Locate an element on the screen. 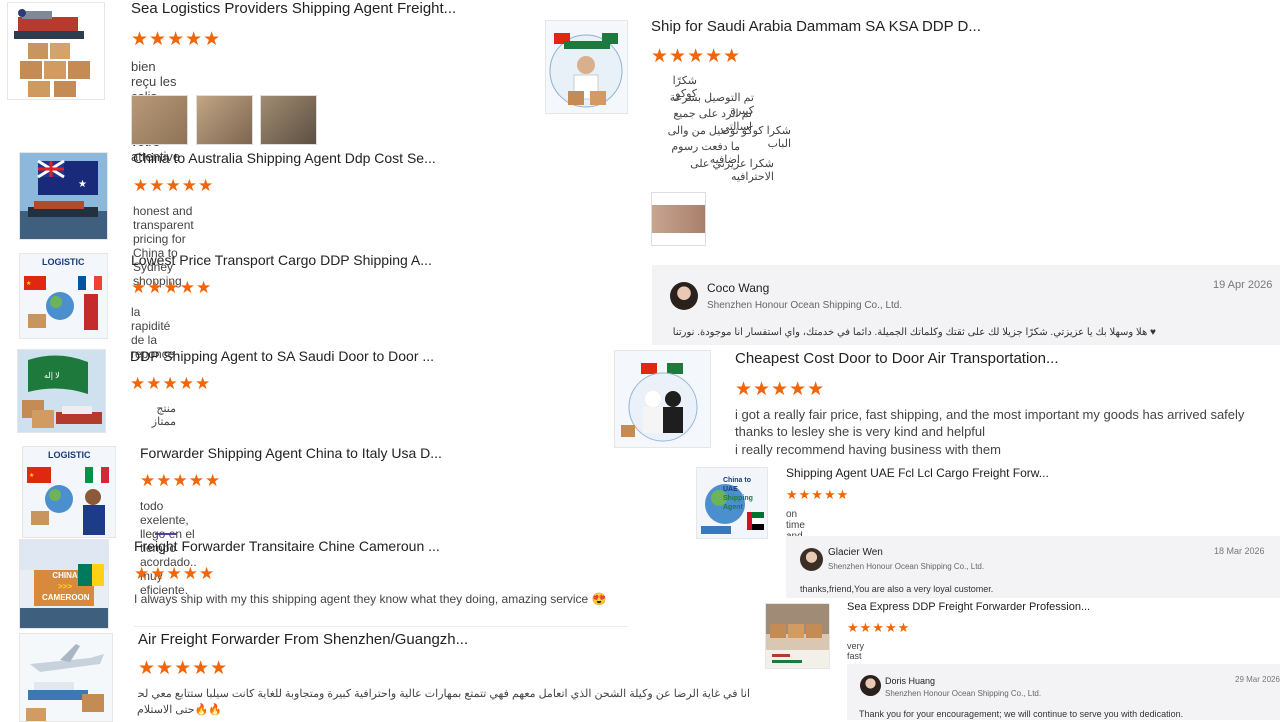  route-badge: China to UAE Shipping Agent is located at coordinates (738, 494).